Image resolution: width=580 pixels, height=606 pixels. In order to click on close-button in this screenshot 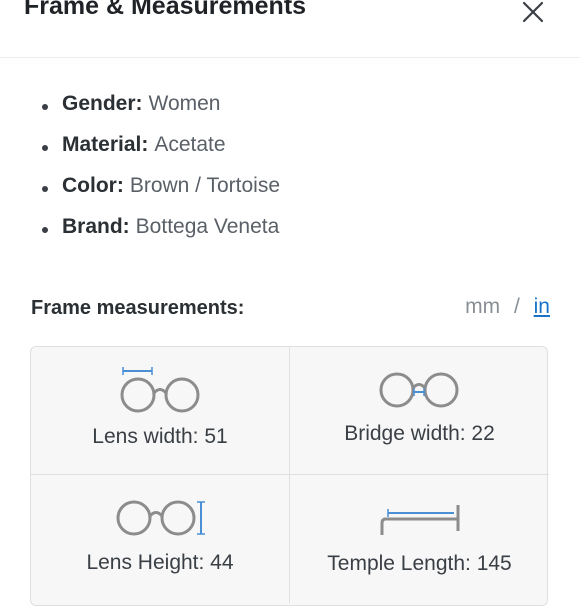, I will do `click(533, 13)`.